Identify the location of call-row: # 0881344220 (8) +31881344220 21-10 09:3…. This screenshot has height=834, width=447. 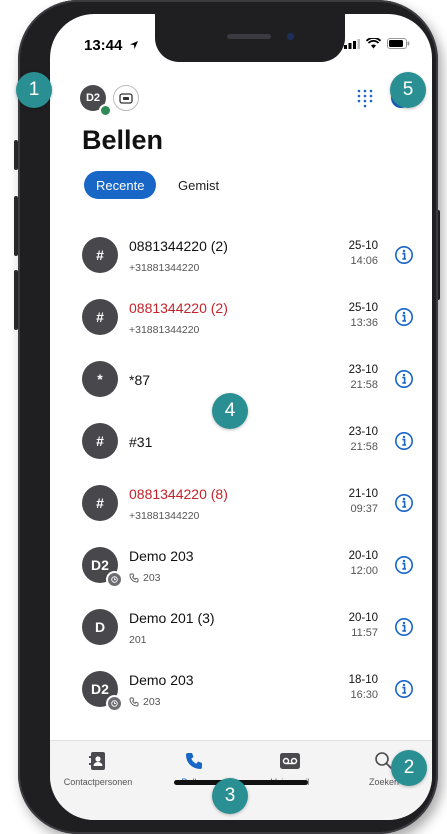
(241, 503).